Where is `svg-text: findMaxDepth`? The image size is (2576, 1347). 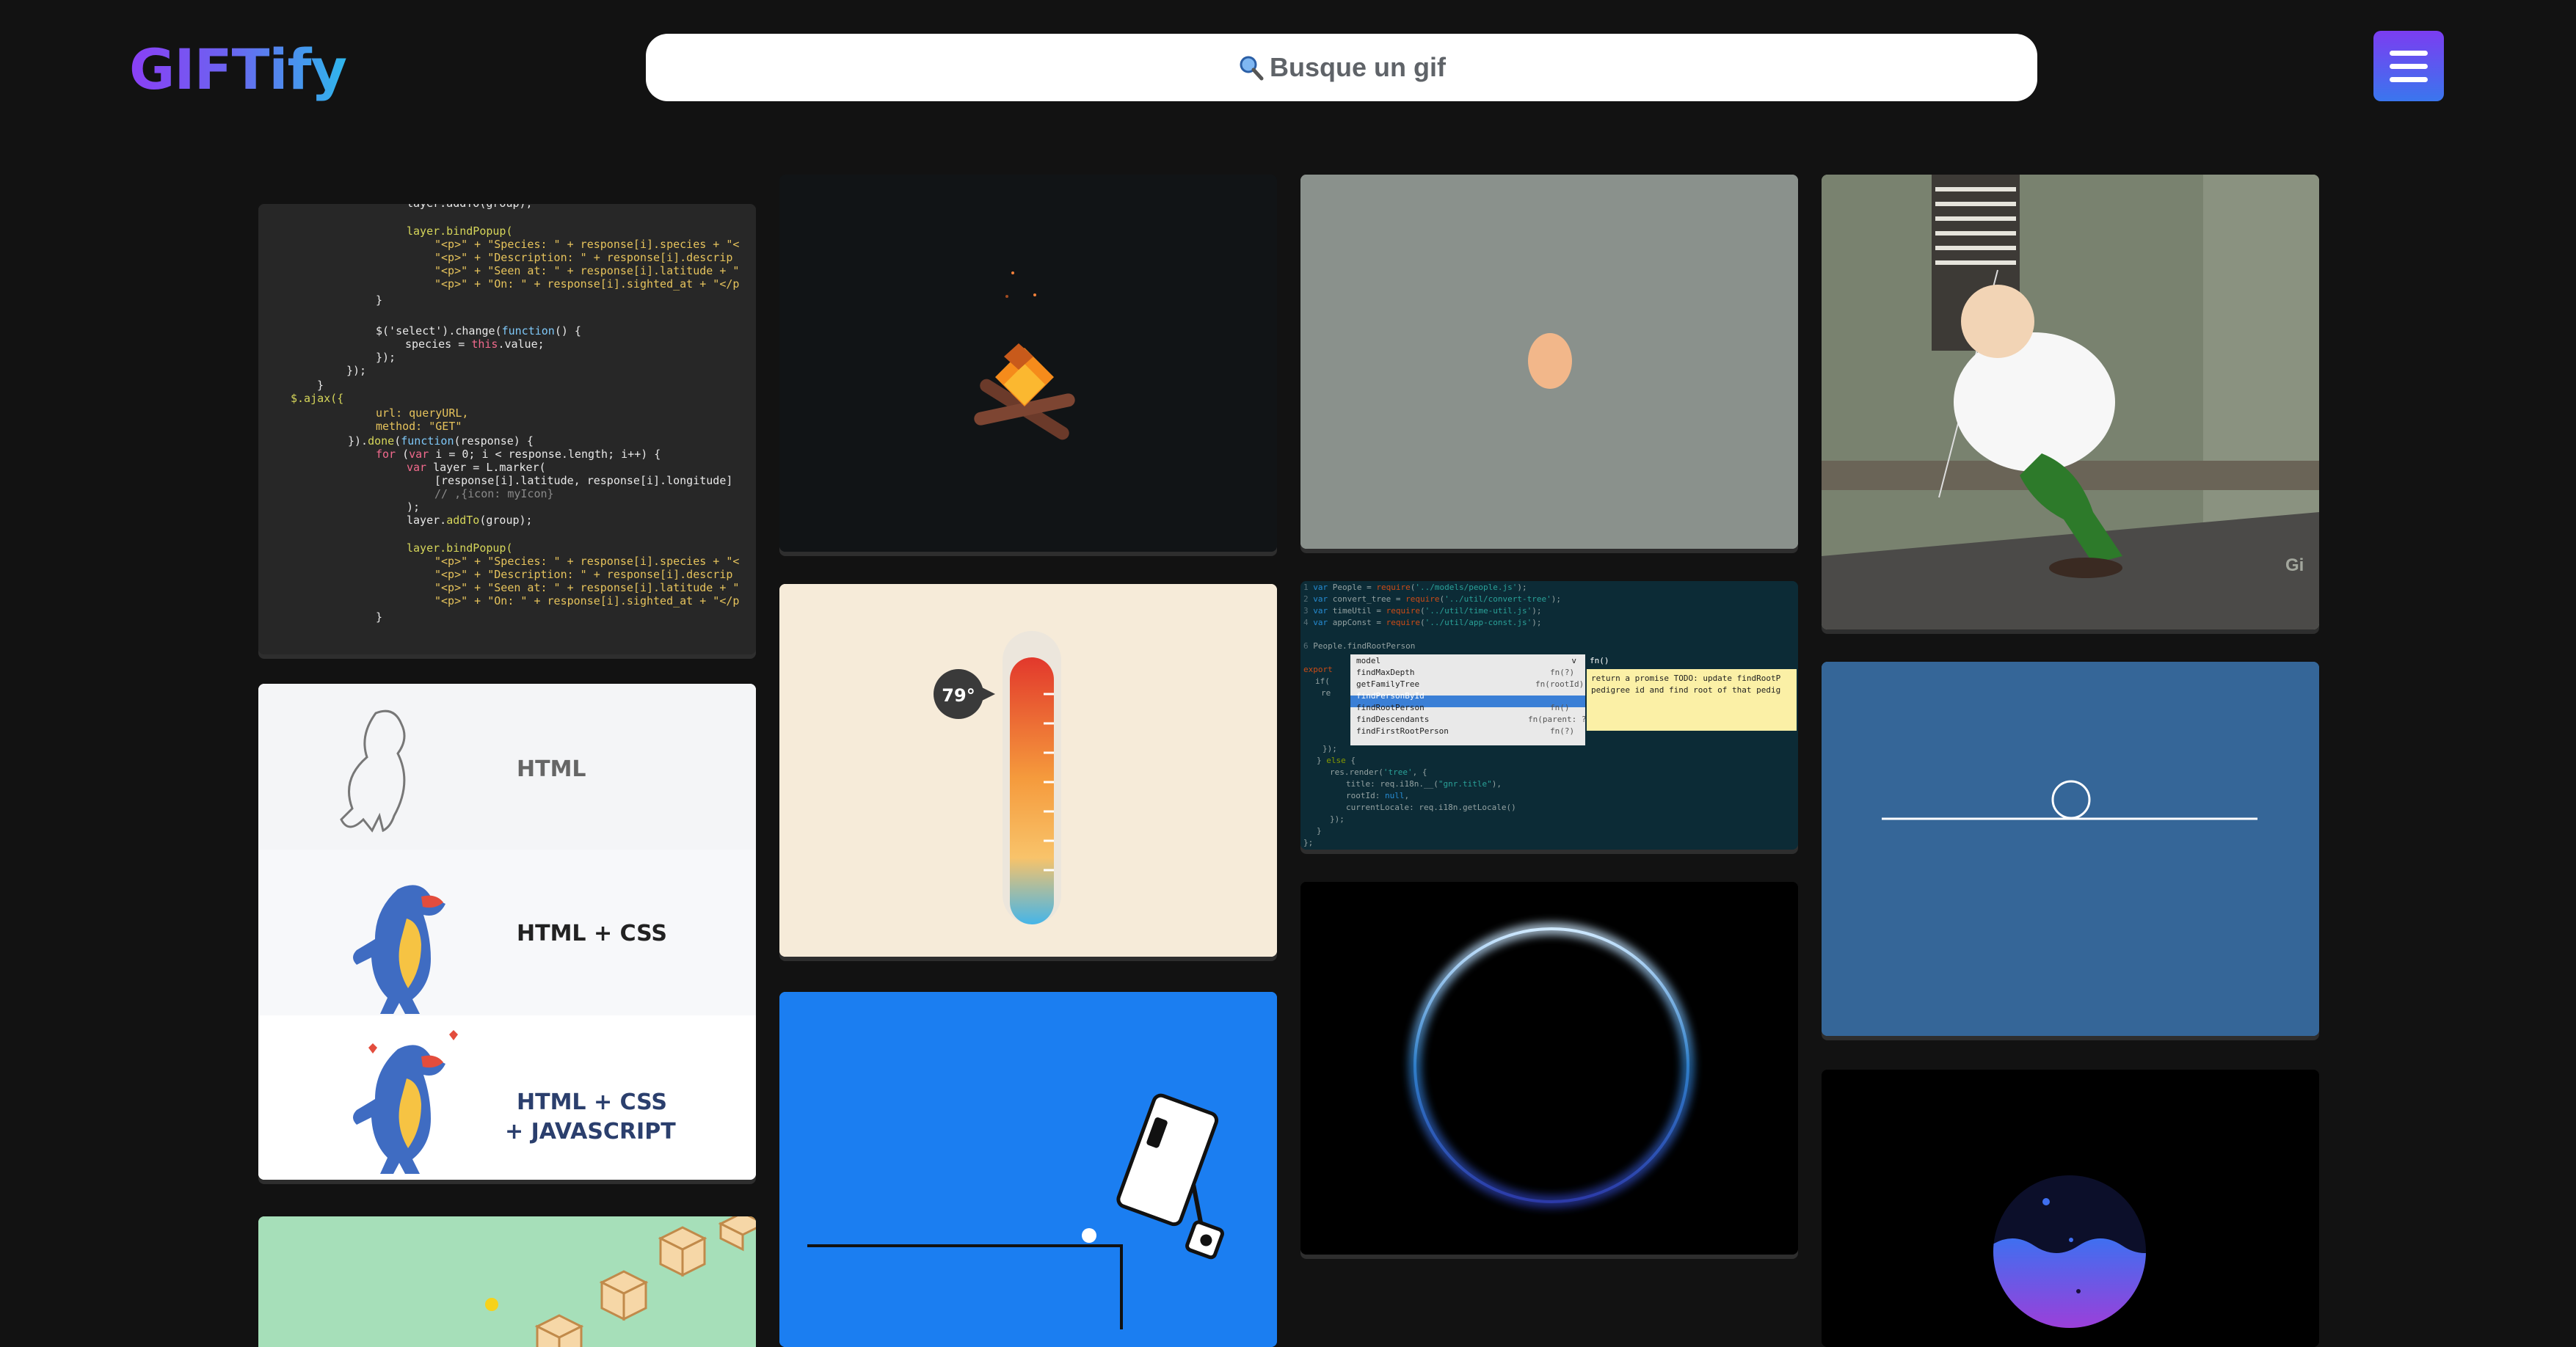 svg-text: findMaxDepth is located at coordinates (1385, 672).